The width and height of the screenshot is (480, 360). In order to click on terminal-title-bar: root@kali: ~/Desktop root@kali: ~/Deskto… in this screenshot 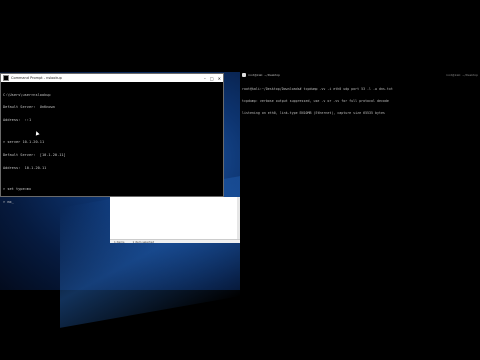, I will do `click(360, 75)`.